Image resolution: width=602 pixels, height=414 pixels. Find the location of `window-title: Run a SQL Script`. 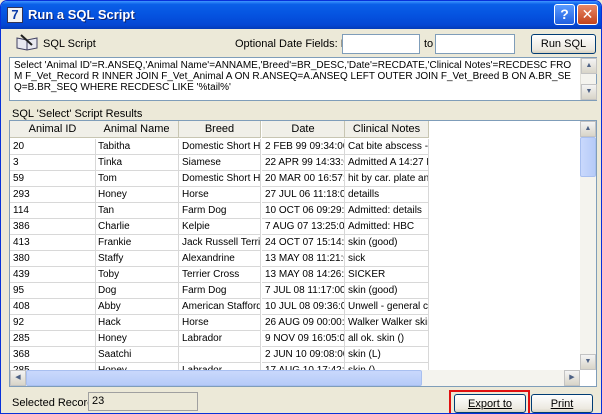

window-title: Run a SQL Script is located at coordinates (81, 14).